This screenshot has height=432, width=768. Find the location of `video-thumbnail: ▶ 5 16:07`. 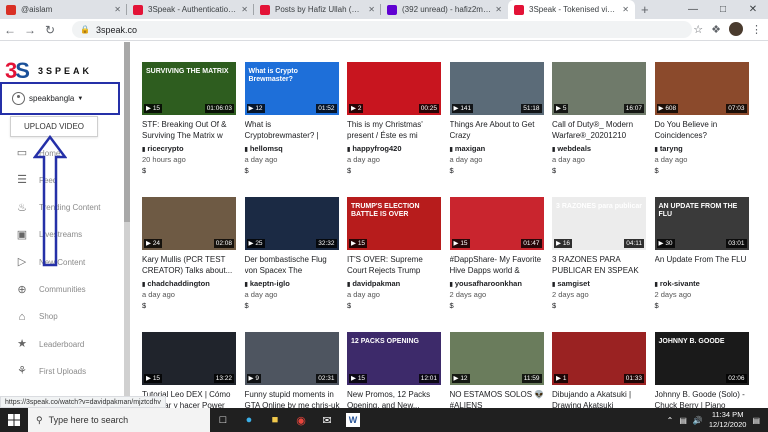

video-thumbnail: ▶ 5 16:07 is located at coordinates (599, 88).